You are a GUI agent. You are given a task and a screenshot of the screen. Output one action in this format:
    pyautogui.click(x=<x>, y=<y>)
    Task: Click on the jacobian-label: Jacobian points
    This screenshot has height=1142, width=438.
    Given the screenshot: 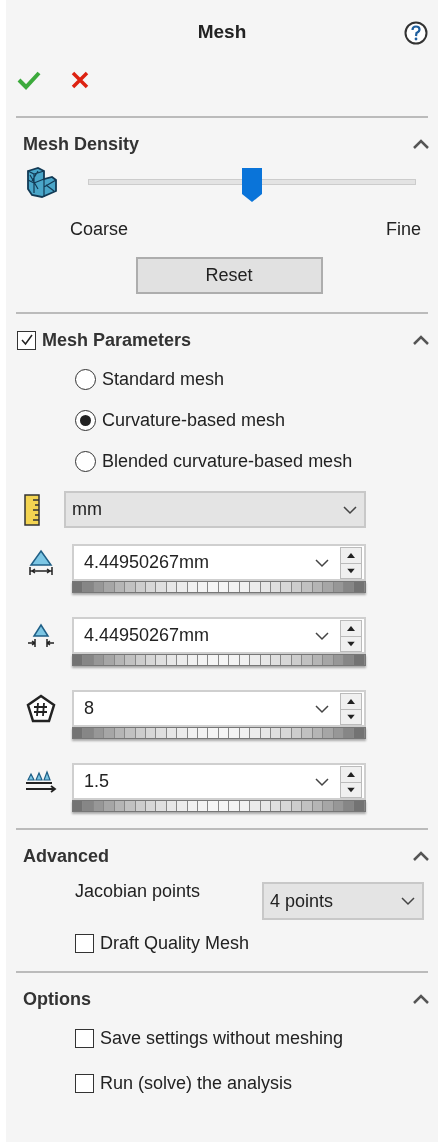 What is the action you would take?
    pyautogui.click(x=138, y=891)
    